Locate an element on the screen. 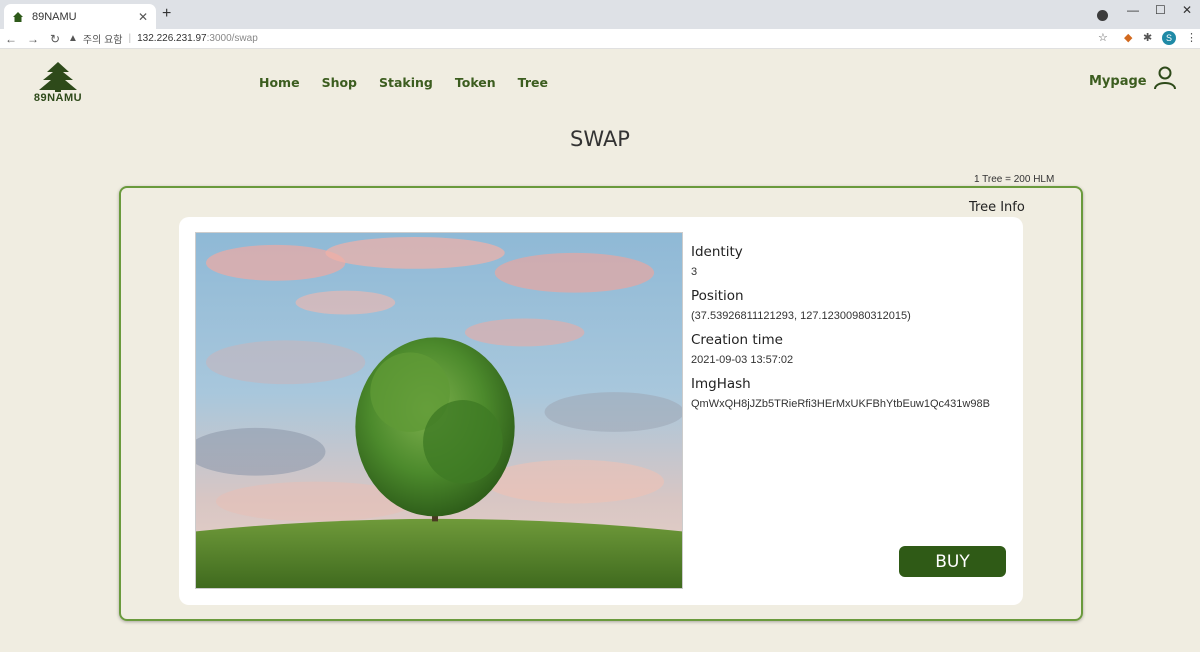 The height and width of the screenshot is (652, 1200). tree-info-label: Tree Info is located at coordinates (997, 207).